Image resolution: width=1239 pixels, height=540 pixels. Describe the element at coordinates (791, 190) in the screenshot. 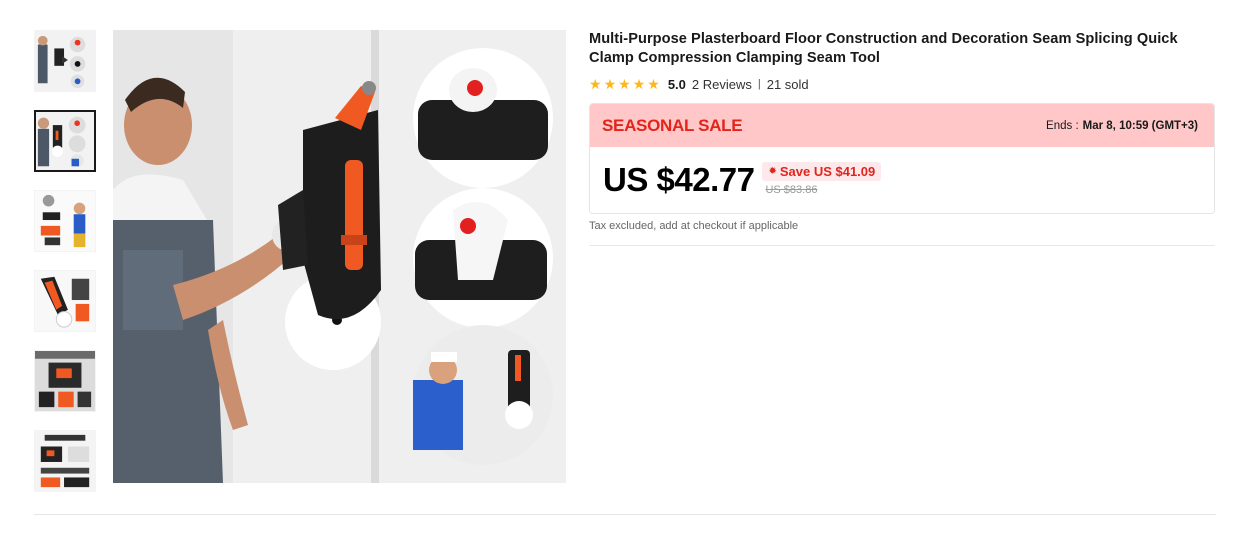

I see `original-price: US $83.86` at that location.